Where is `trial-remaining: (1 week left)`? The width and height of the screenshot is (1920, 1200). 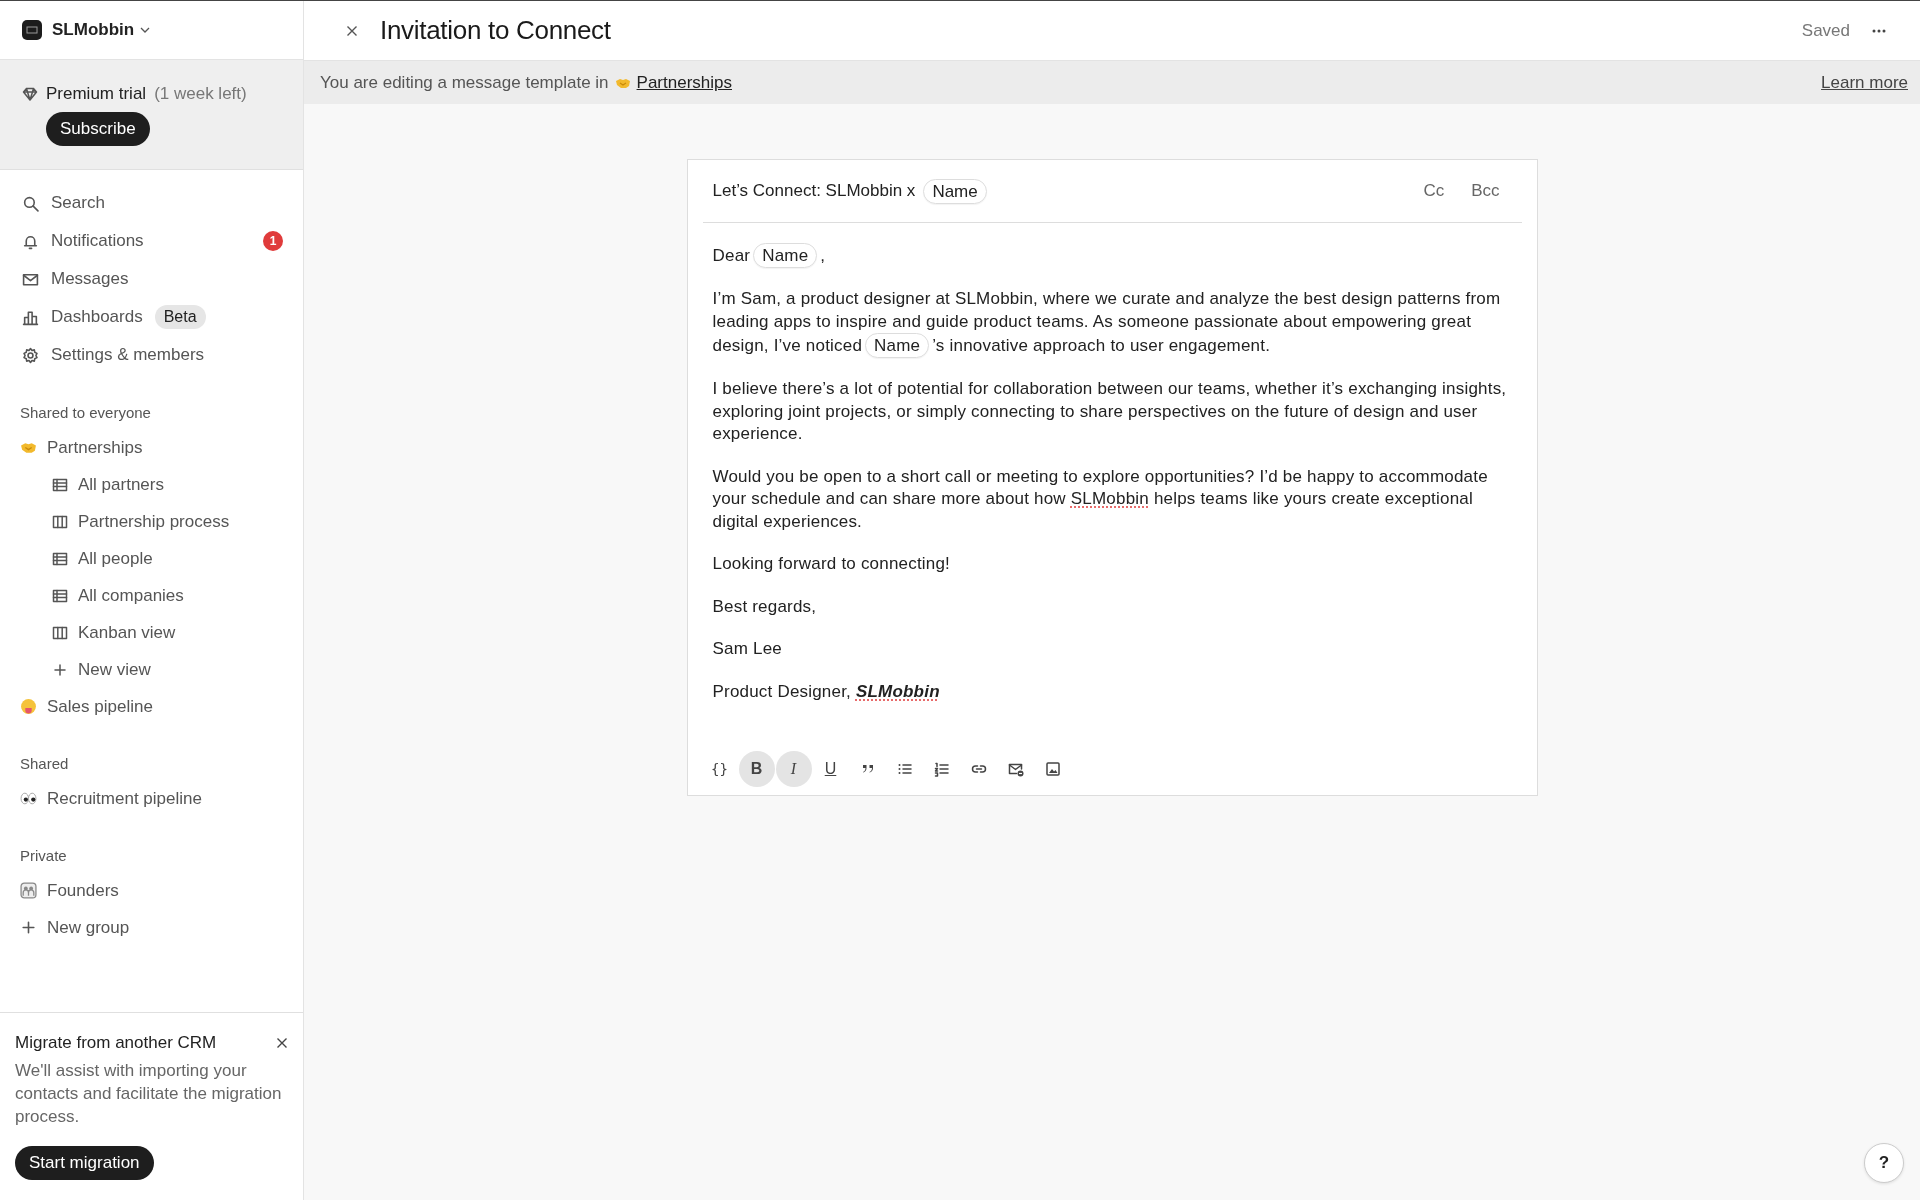 trial-remaining: (1 week left) is located at coordinates (200, 94).